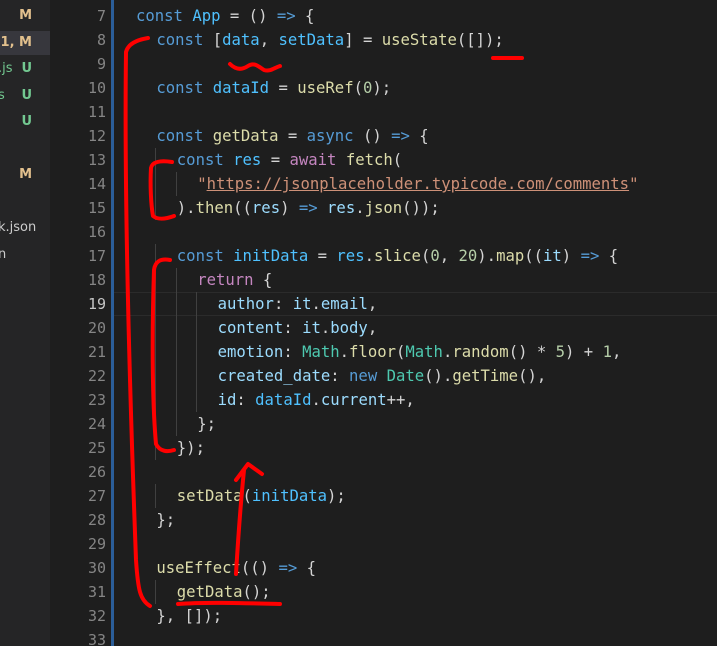  Describe the element at coordinates (372, 136) in the screenshot. I see `code-token: ()` at that location.